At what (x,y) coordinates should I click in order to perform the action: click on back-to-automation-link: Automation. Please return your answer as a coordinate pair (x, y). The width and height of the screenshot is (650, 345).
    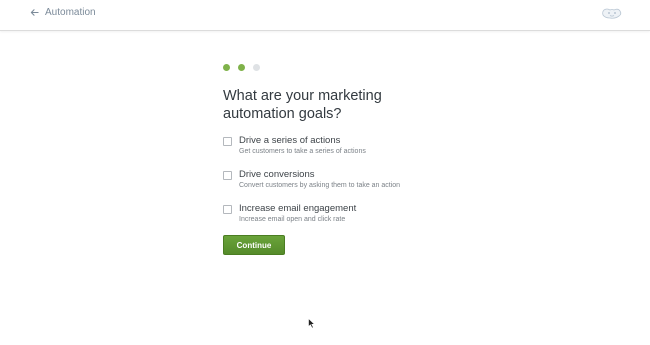
    Looking at the image, I should click on (63, 12).